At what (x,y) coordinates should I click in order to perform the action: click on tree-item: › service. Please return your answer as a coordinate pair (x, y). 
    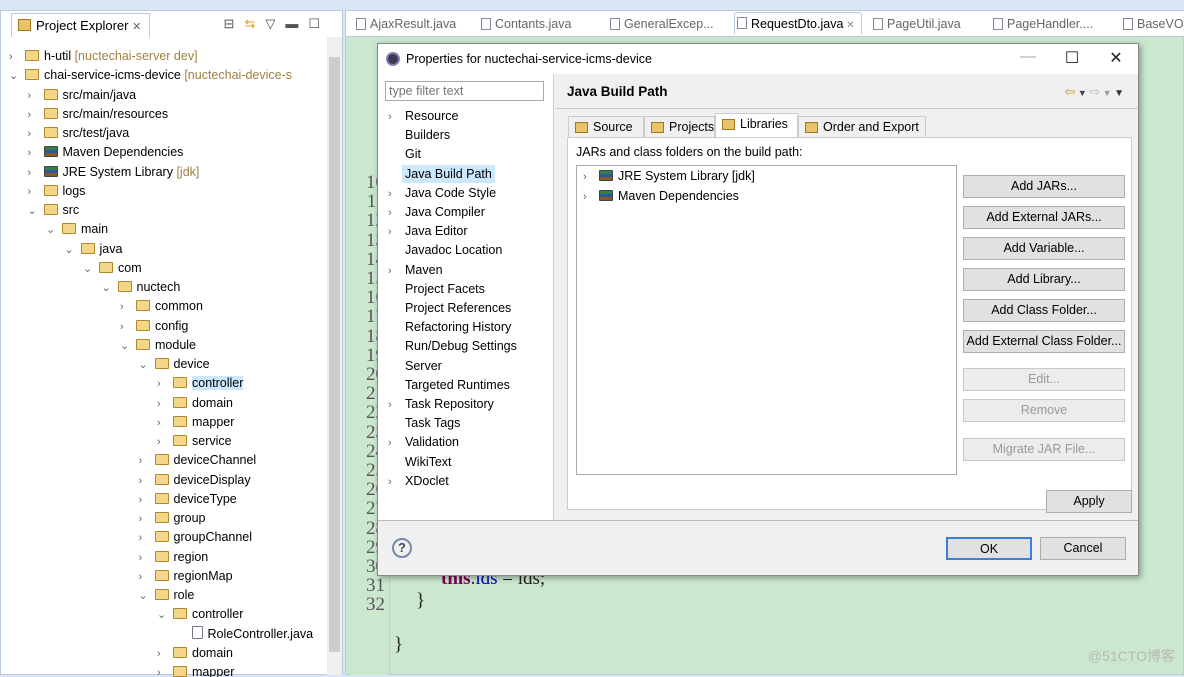
    Looking at the image, I should click on (194, 441).